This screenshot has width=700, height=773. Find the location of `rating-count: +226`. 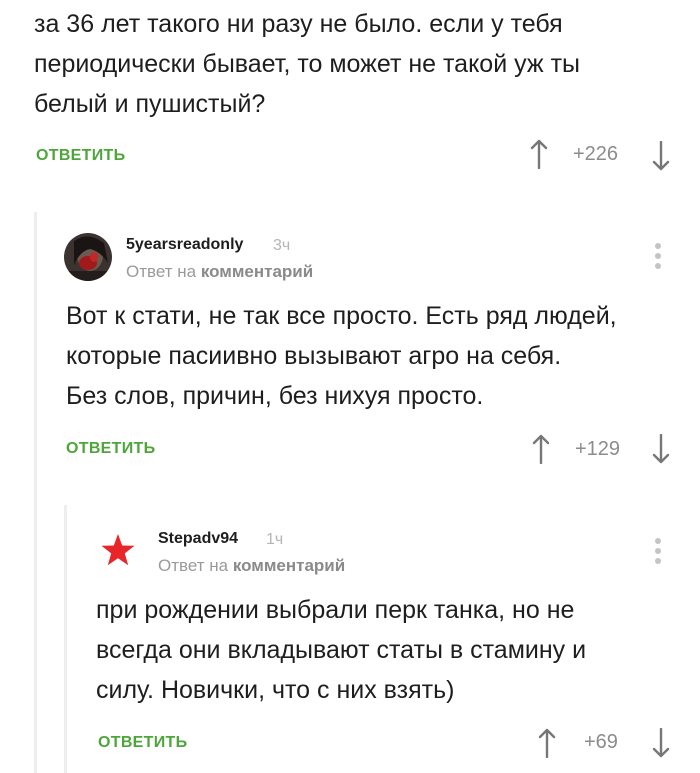

rating-count: +226 is located at coordinates (596, 154).